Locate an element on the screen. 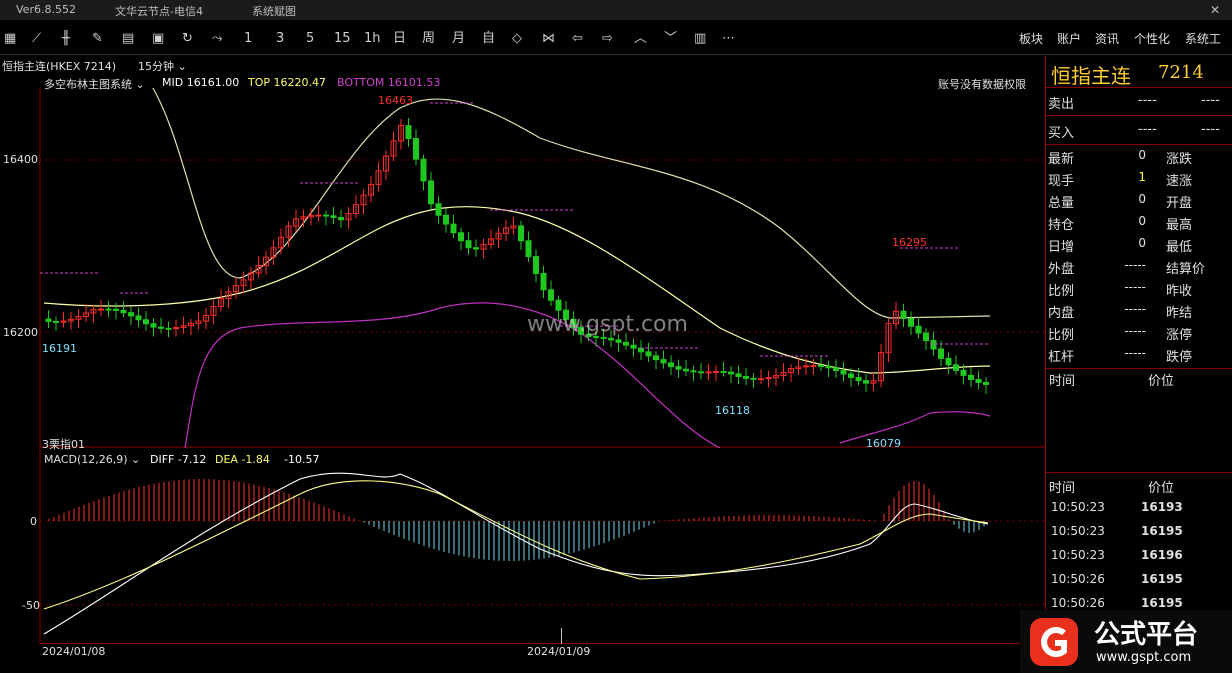  stat-label: 最新 is located at coordinates (1061, 159).